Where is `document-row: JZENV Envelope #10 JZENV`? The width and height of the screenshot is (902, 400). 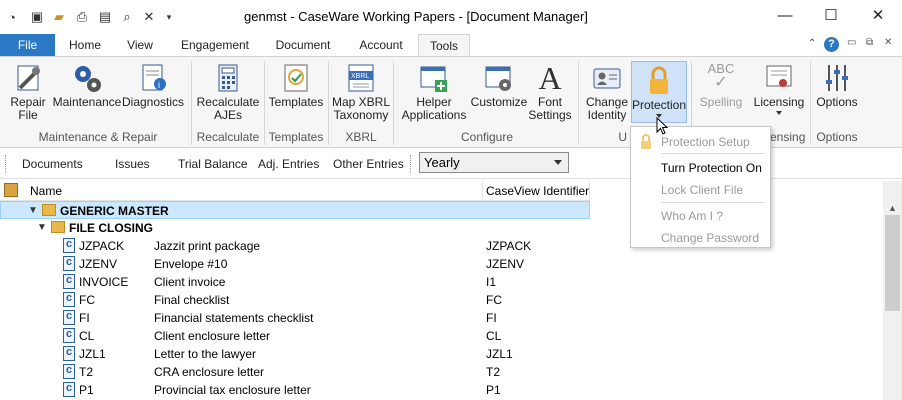 document-row: JZENV Envelope #10 JZENV is located at coordinates (295, 264).